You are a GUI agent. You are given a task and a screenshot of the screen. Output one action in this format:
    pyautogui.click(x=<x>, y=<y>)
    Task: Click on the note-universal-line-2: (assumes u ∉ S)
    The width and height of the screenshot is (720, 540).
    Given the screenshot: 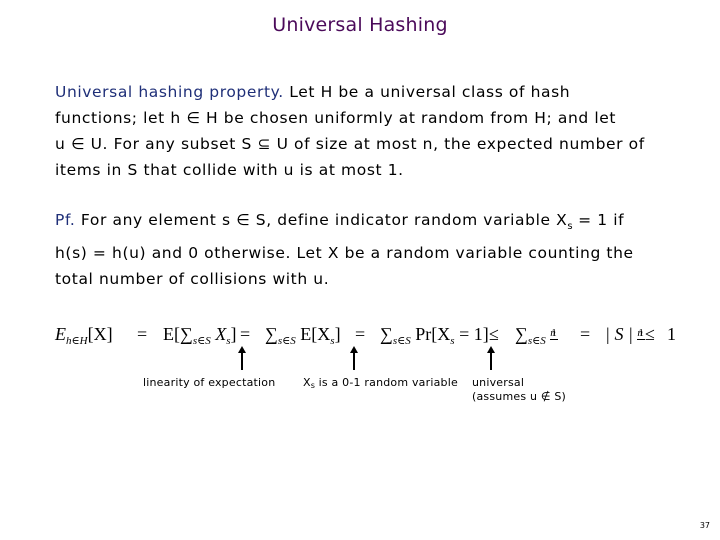 What is the action you would take?
    pyautogui.click(x=519, y=396)
    